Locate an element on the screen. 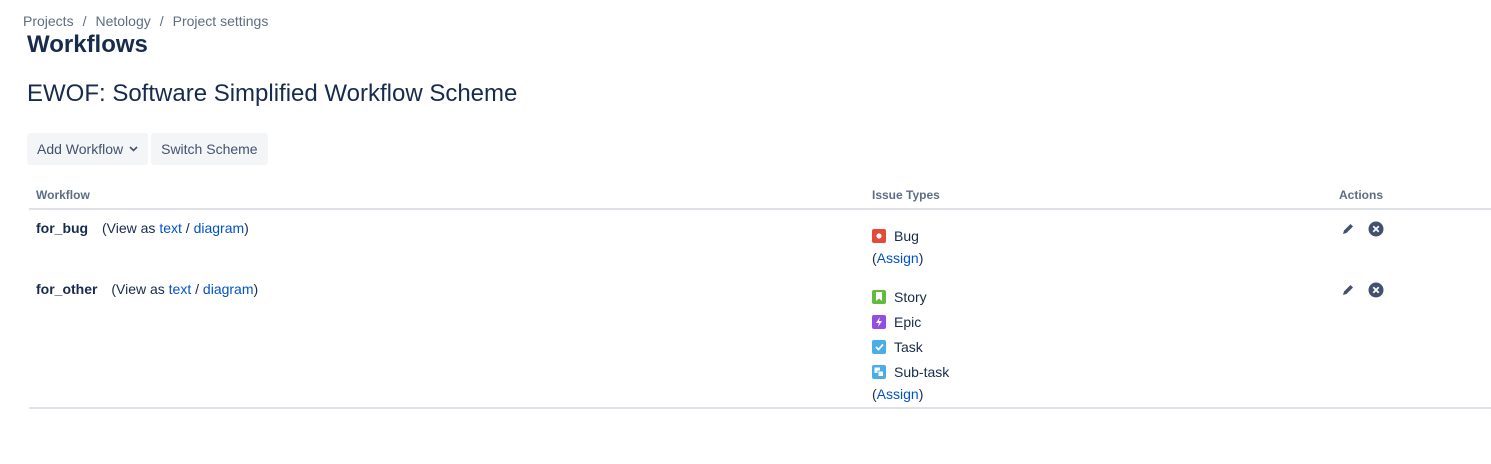 The width and height of the screenshot is (1491, 464). add-workflow-label: Add Workflow is located at coordinates (80, 149).